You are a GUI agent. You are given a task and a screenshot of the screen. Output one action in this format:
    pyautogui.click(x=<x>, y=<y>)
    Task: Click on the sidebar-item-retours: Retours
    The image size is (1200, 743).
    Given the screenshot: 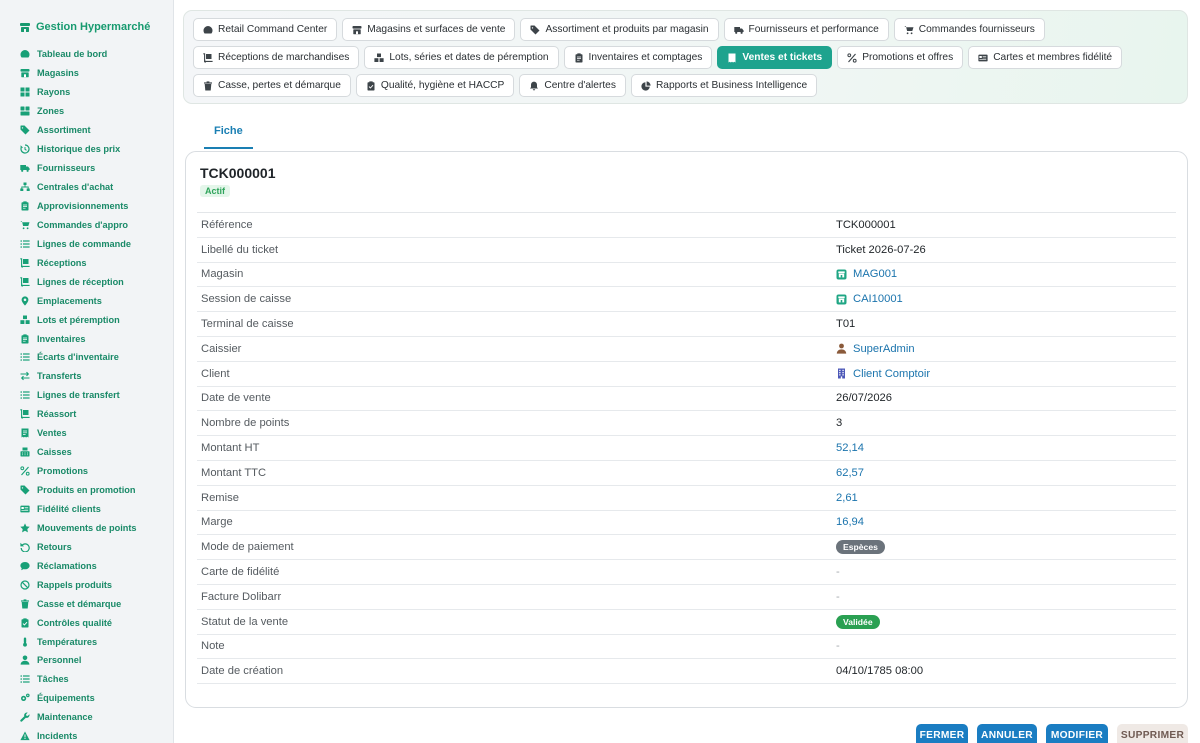 What is the action you would take?
    pyautogui.click(x=86, y=546)
    